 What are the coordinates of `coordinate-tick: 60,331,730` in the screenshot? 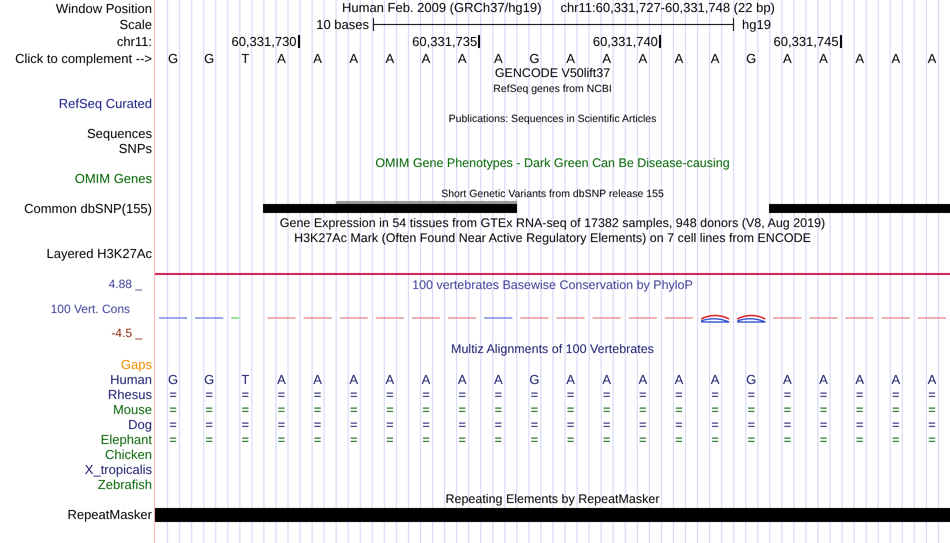 It's located at (265, 41).